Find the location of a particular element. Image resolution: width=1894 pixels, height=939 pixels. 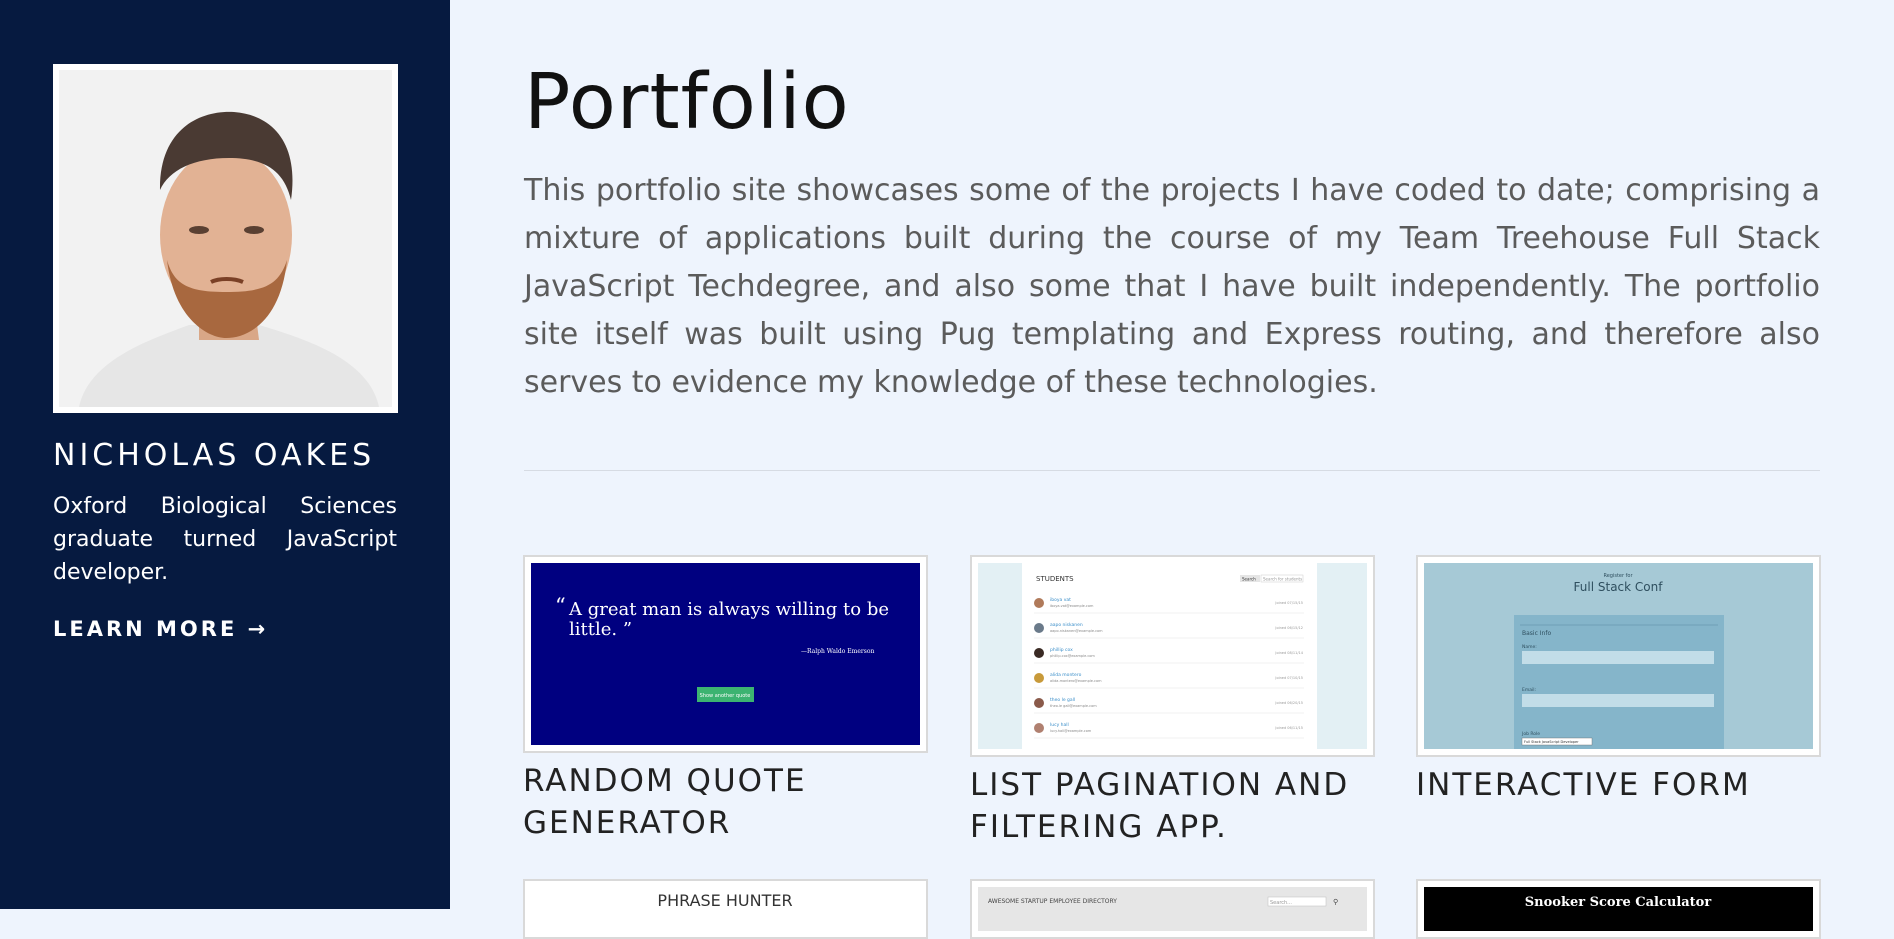

profile-name: NICHOLAS OAKES is located at coordinates (214, 455).